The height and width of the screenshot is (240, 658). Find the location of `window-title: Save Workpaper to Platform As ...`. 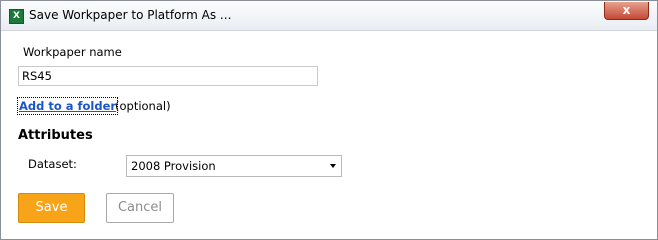

window-title: Save Workpaper to Platform As ... is located at coordinates (130, 15).